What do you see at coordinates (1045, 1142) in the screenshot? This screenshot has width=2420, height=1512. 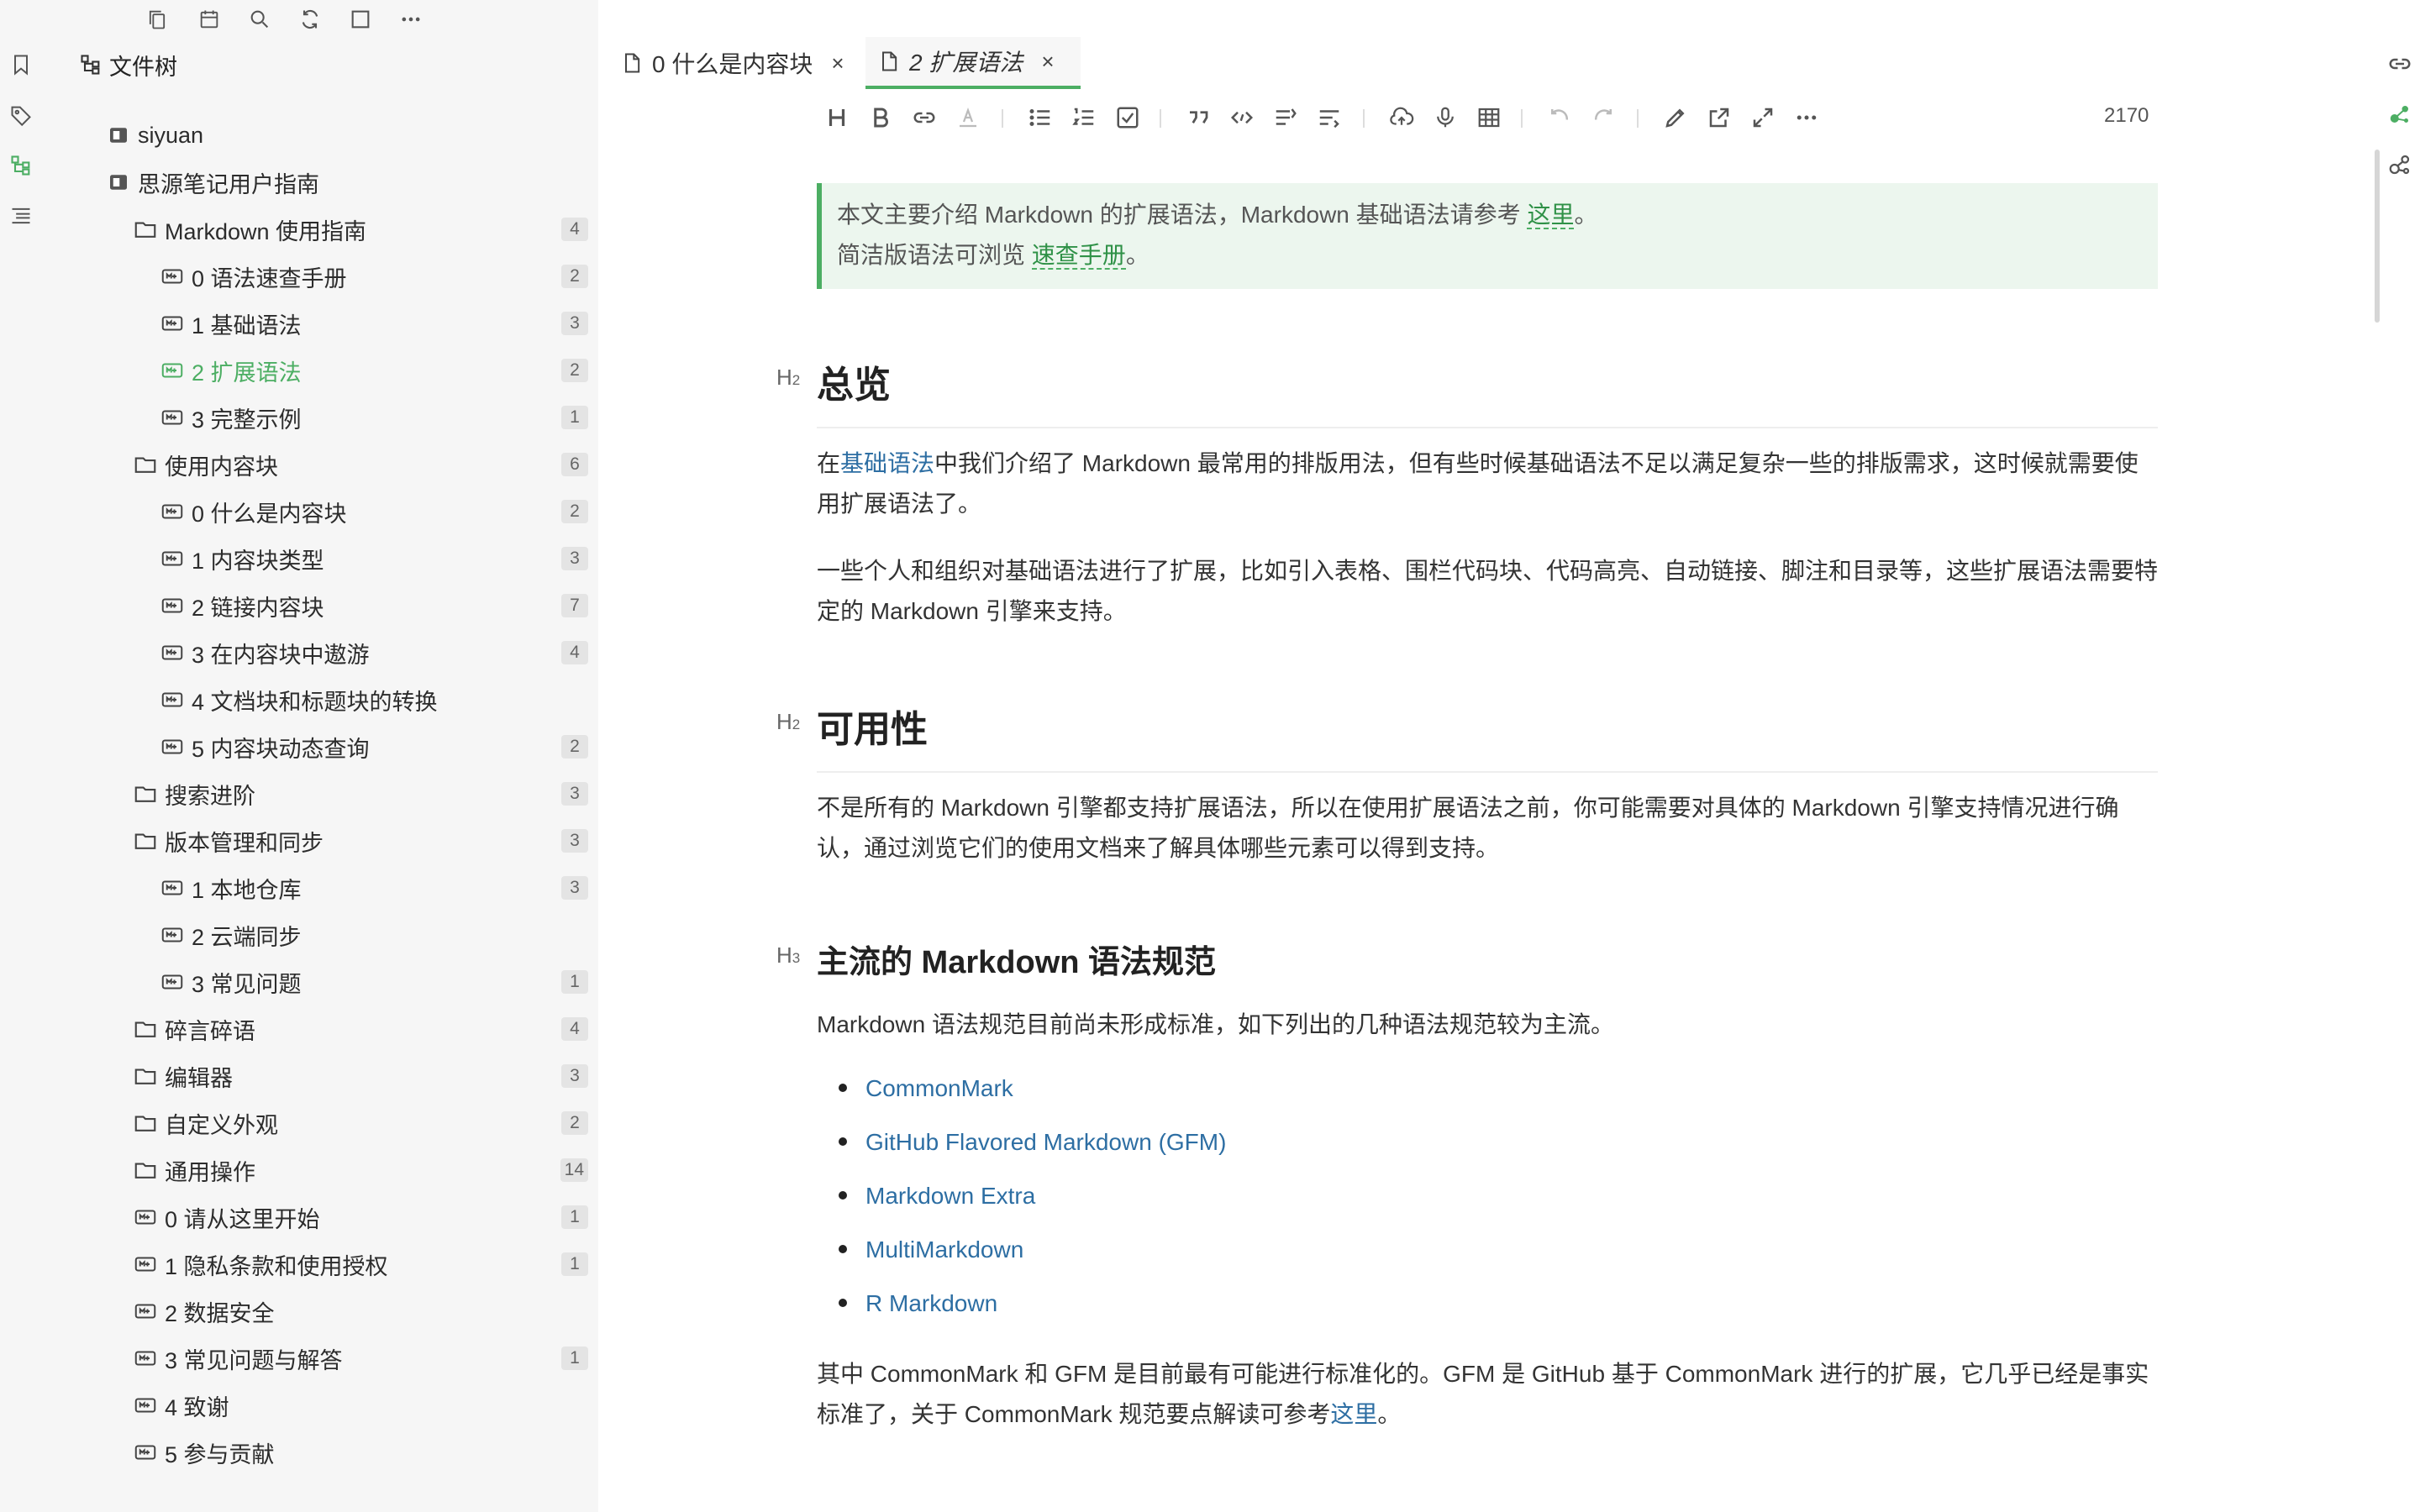 I see `gfm-link: GitHub Flavored Markdown (GFM)` at bounding box center [1045, 1142].